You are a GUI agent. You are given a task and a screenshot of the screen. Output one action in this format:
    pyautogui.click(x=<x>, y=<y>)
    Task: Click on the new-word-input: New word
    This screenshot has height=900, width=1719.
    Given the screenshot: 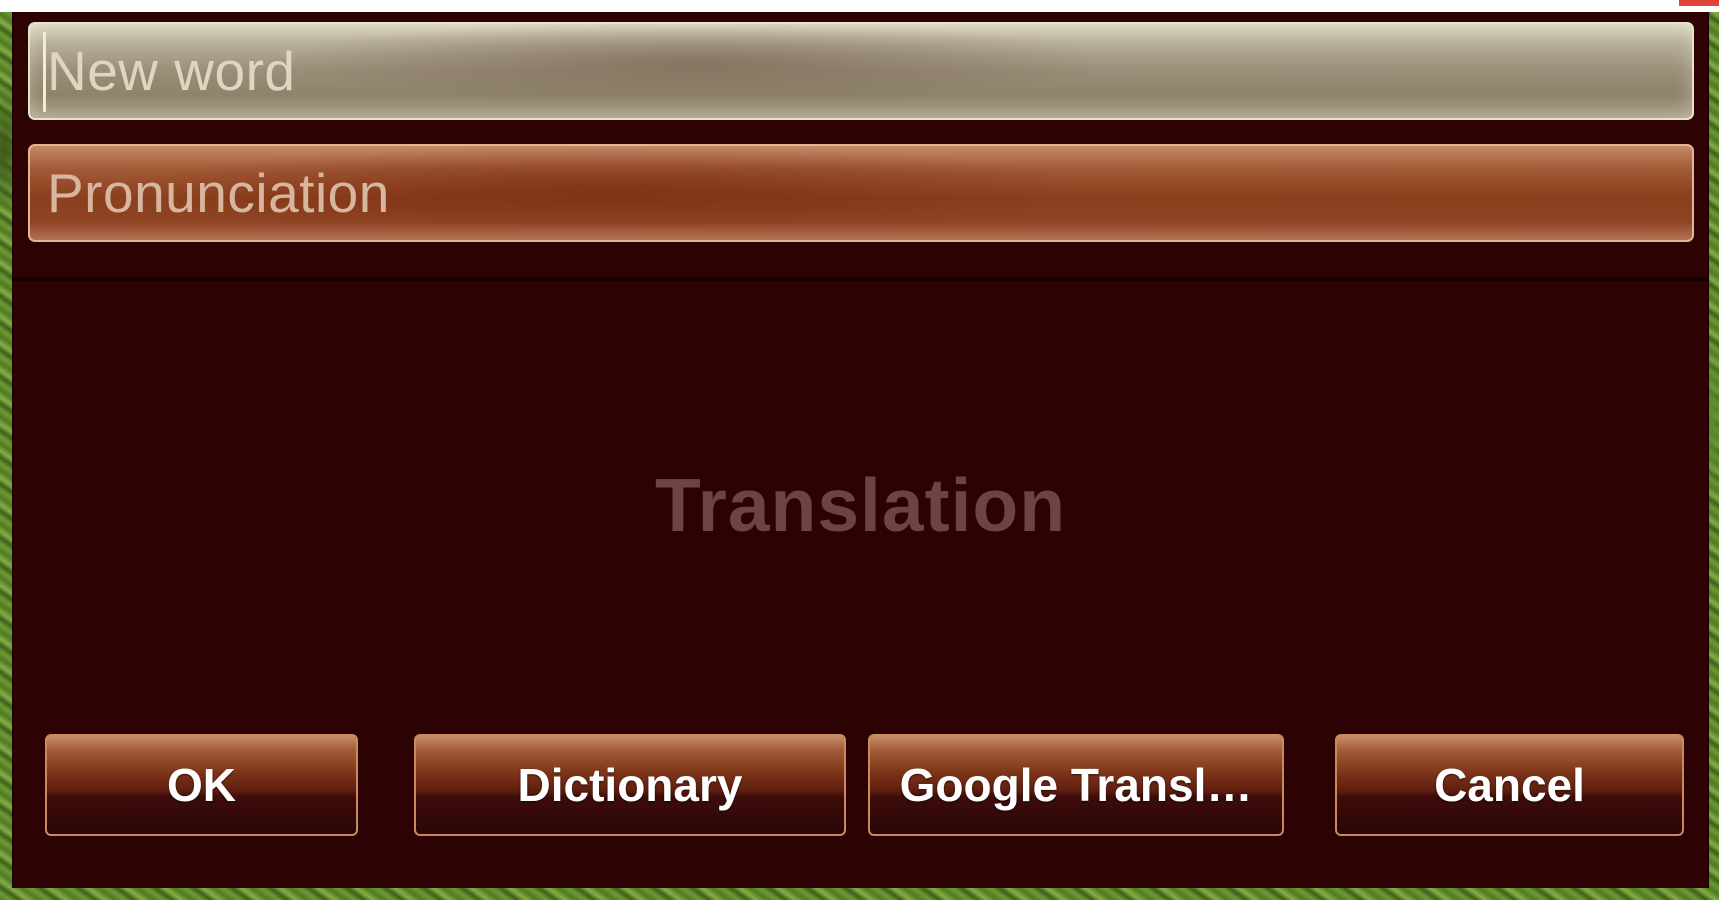 What is the action you would take?
    pyautogui.click(x=861, y=71)
    